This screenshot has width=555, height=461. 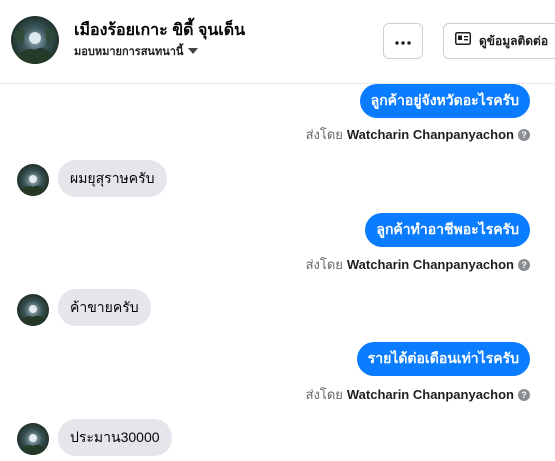 What do you see at coordinates (129, 52) in the screenshot?
I see `assign-conversation-label: มอบหมายการสนทนานี้` at bounding box center [129, 52].